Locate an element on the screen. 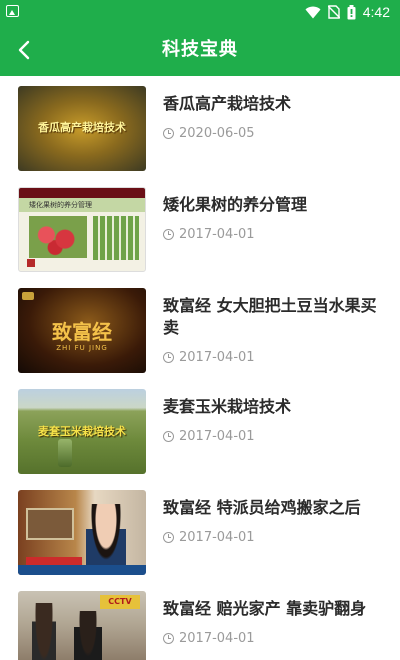 This screenshot has height=660, width=400. thumbnail-caption: 致富经 is located at coordinates (82, 332).